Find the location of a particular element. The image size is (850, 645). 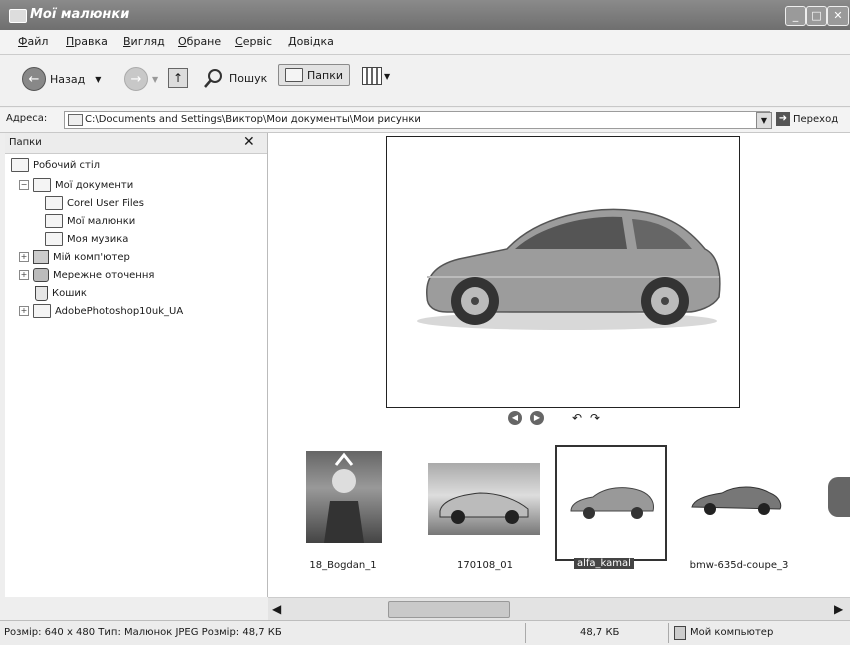

title-bar: Мої малюнки _ □ ✕ is located at coordinates (425, 15).